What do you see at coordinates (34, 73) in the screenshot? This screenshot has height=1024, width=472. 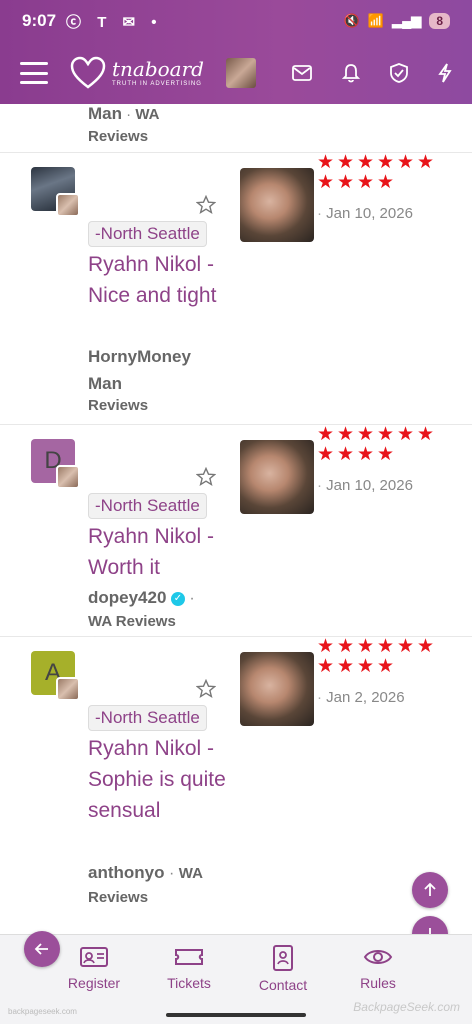 I see `menu-icon` at bounding box center [34, 73].